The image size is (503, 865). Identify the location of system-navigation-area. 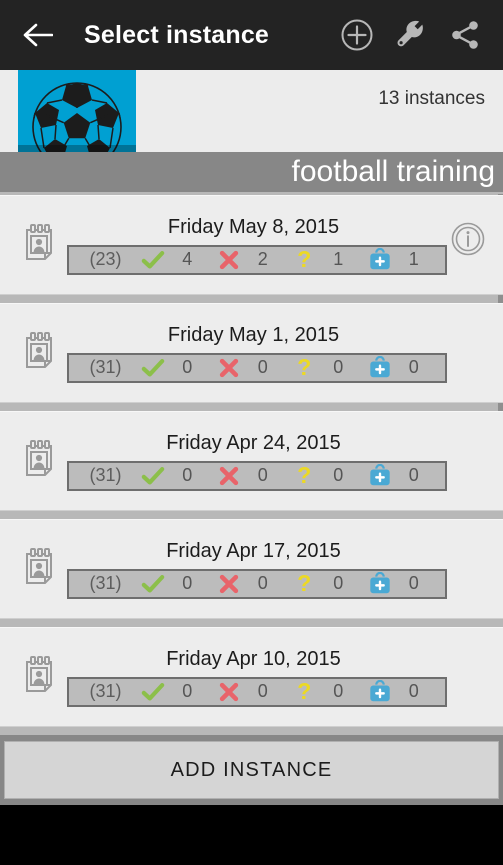
(251, 835).